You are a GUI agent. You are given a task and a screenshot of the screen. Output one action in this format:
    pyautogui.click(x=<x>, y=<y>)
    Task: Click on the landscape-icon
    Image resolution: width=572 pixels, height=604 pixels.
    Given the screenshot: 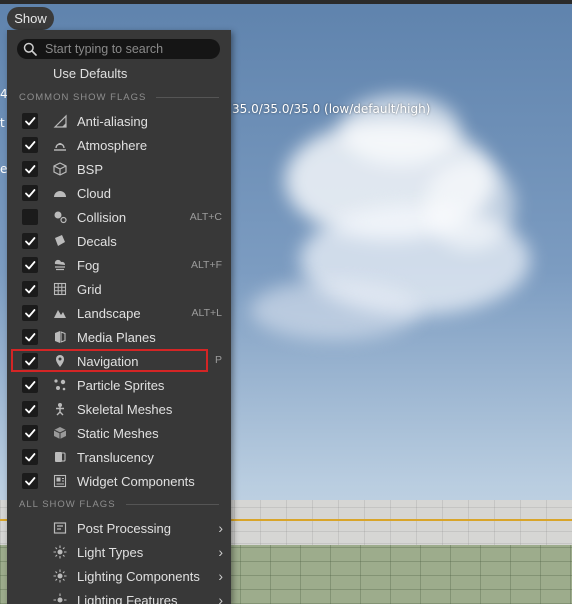 What is the action you would take?
    pyautogui.click(x=60, y=313)
    